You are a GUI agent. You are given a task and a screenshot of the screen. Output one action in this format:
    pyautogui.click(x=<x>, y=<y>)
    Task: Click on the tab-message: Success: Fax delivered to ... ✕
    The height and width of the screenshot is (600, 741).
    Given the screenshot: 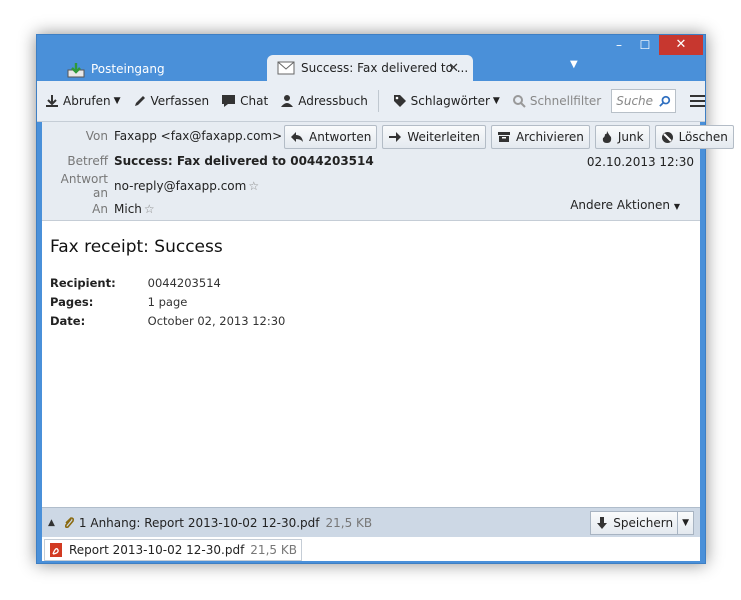 What is the action you would take?
    pyautogui.click(x=370, y=68)
    